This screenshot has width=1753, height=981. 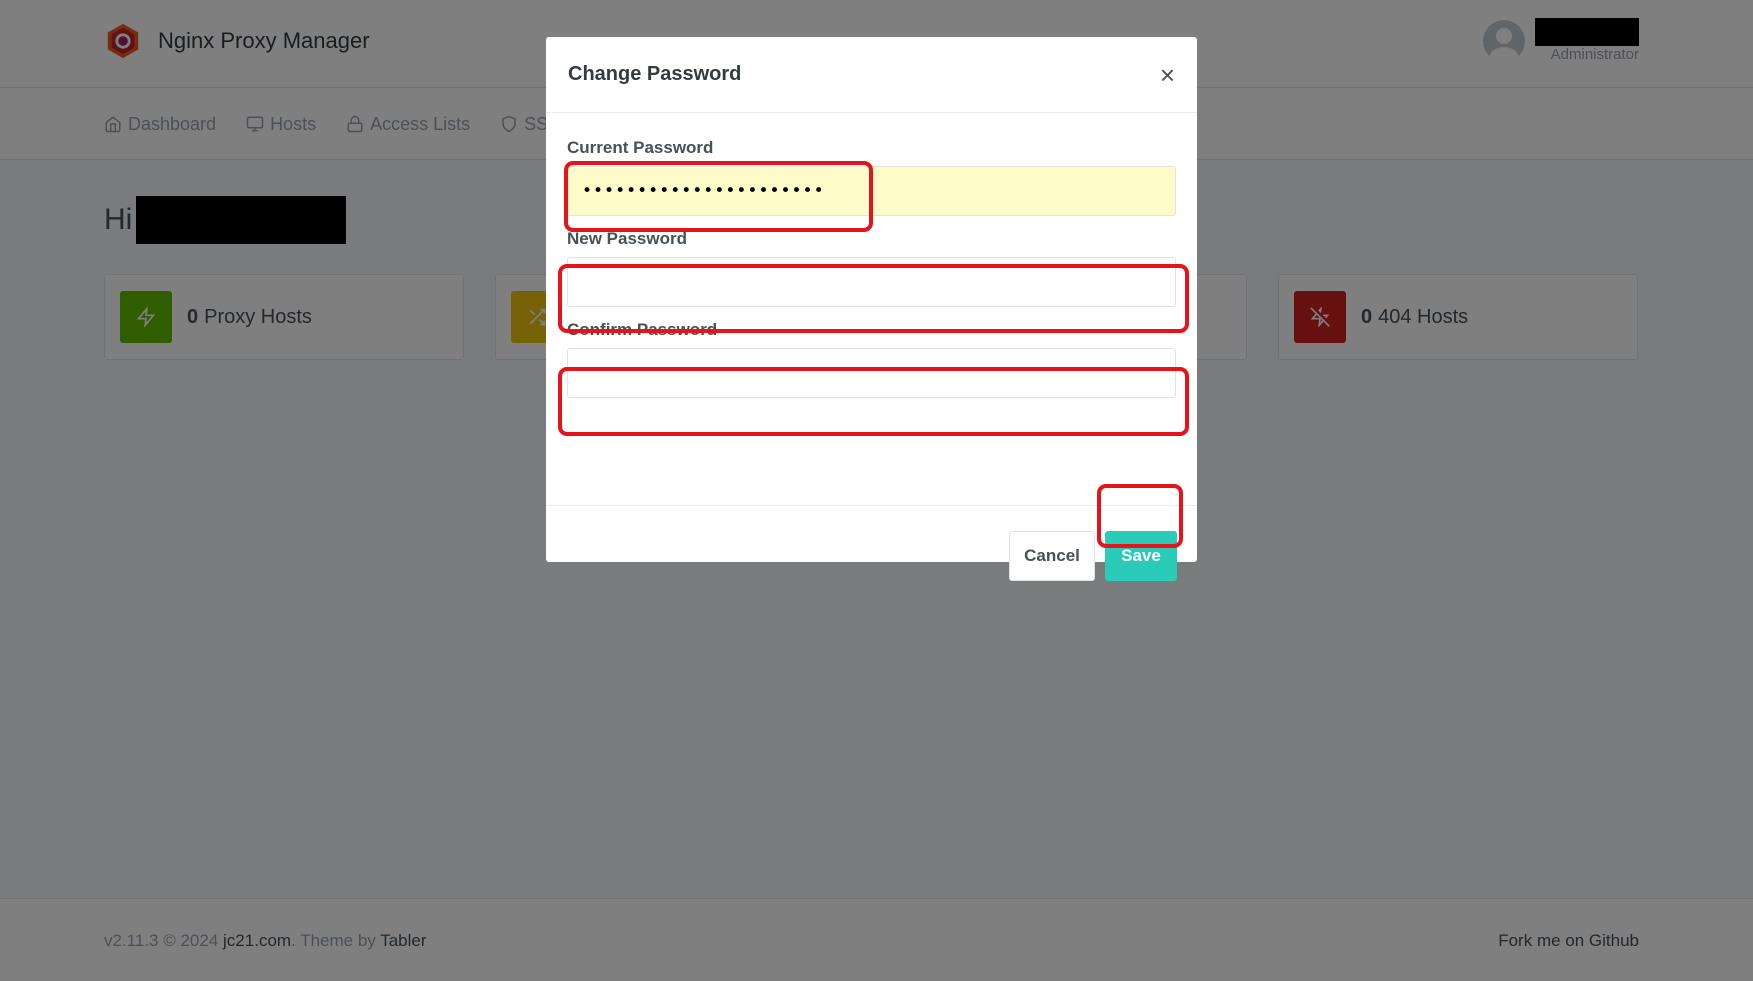 What do you see at coordinates (655, 74) in the screenshot?
I see `modal-title: Change Password` at bounding box center [655, 74].